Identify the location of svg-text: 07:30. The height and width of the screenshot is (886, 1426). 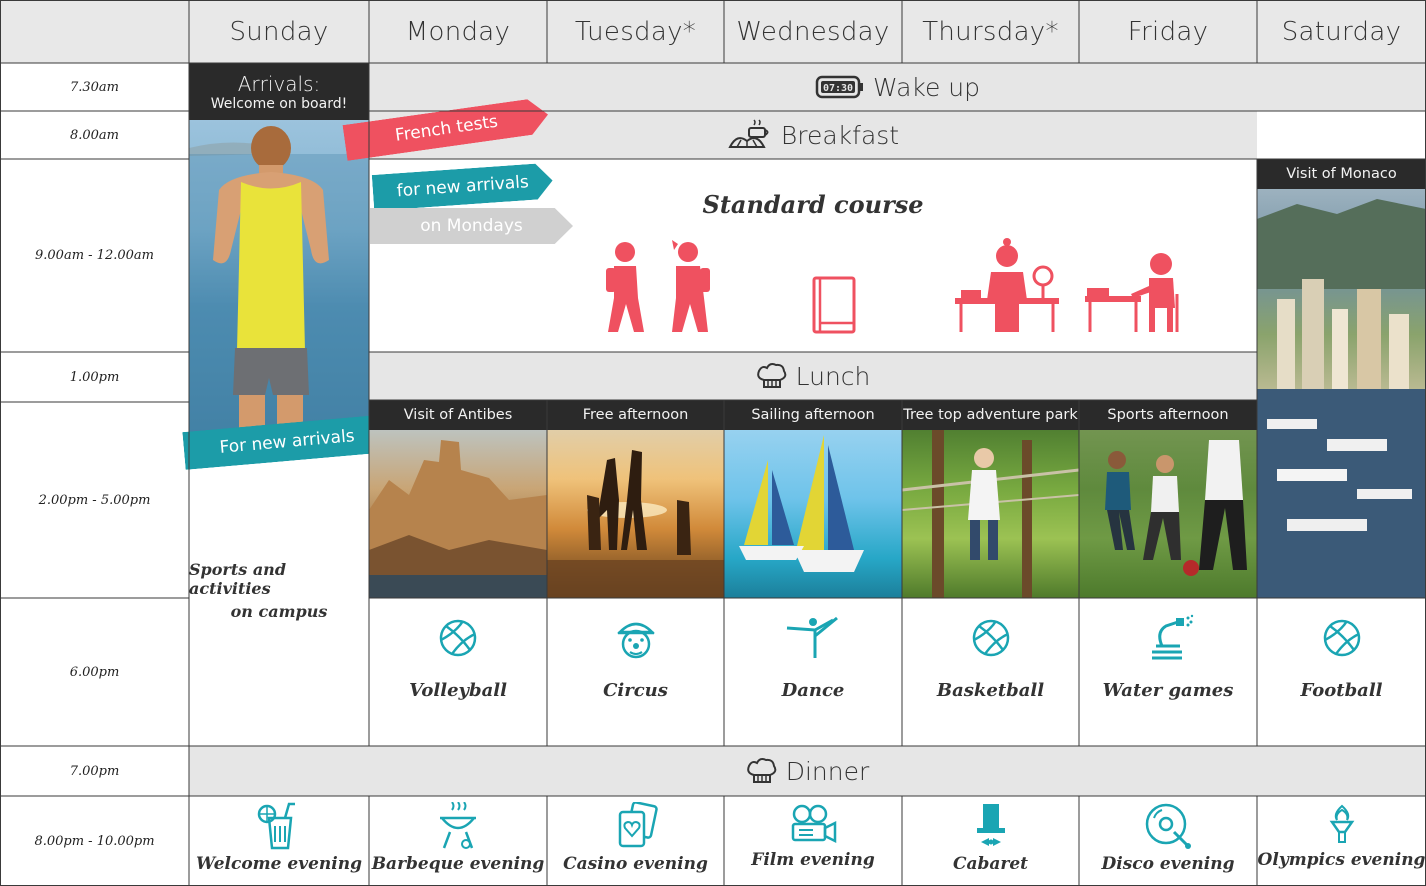
(838, 88).